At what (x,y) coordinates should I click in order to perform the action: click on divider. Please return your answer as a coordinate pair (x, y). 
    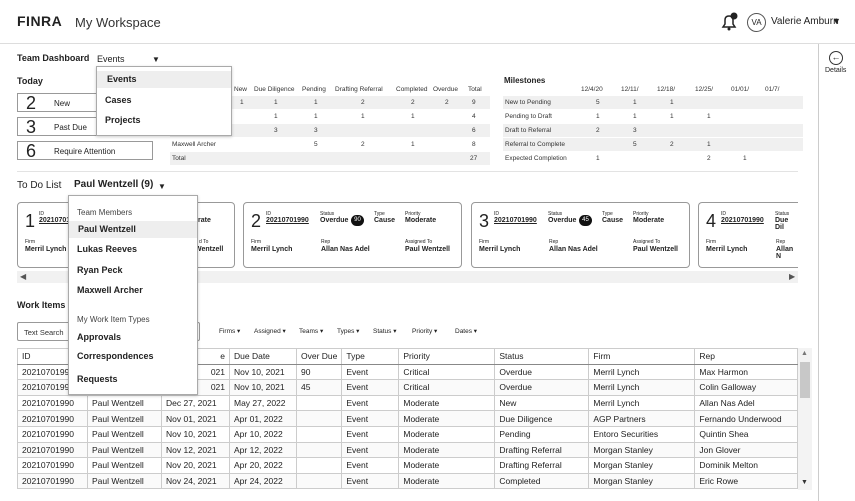
    Looking at the image, I should click on (407, 171).